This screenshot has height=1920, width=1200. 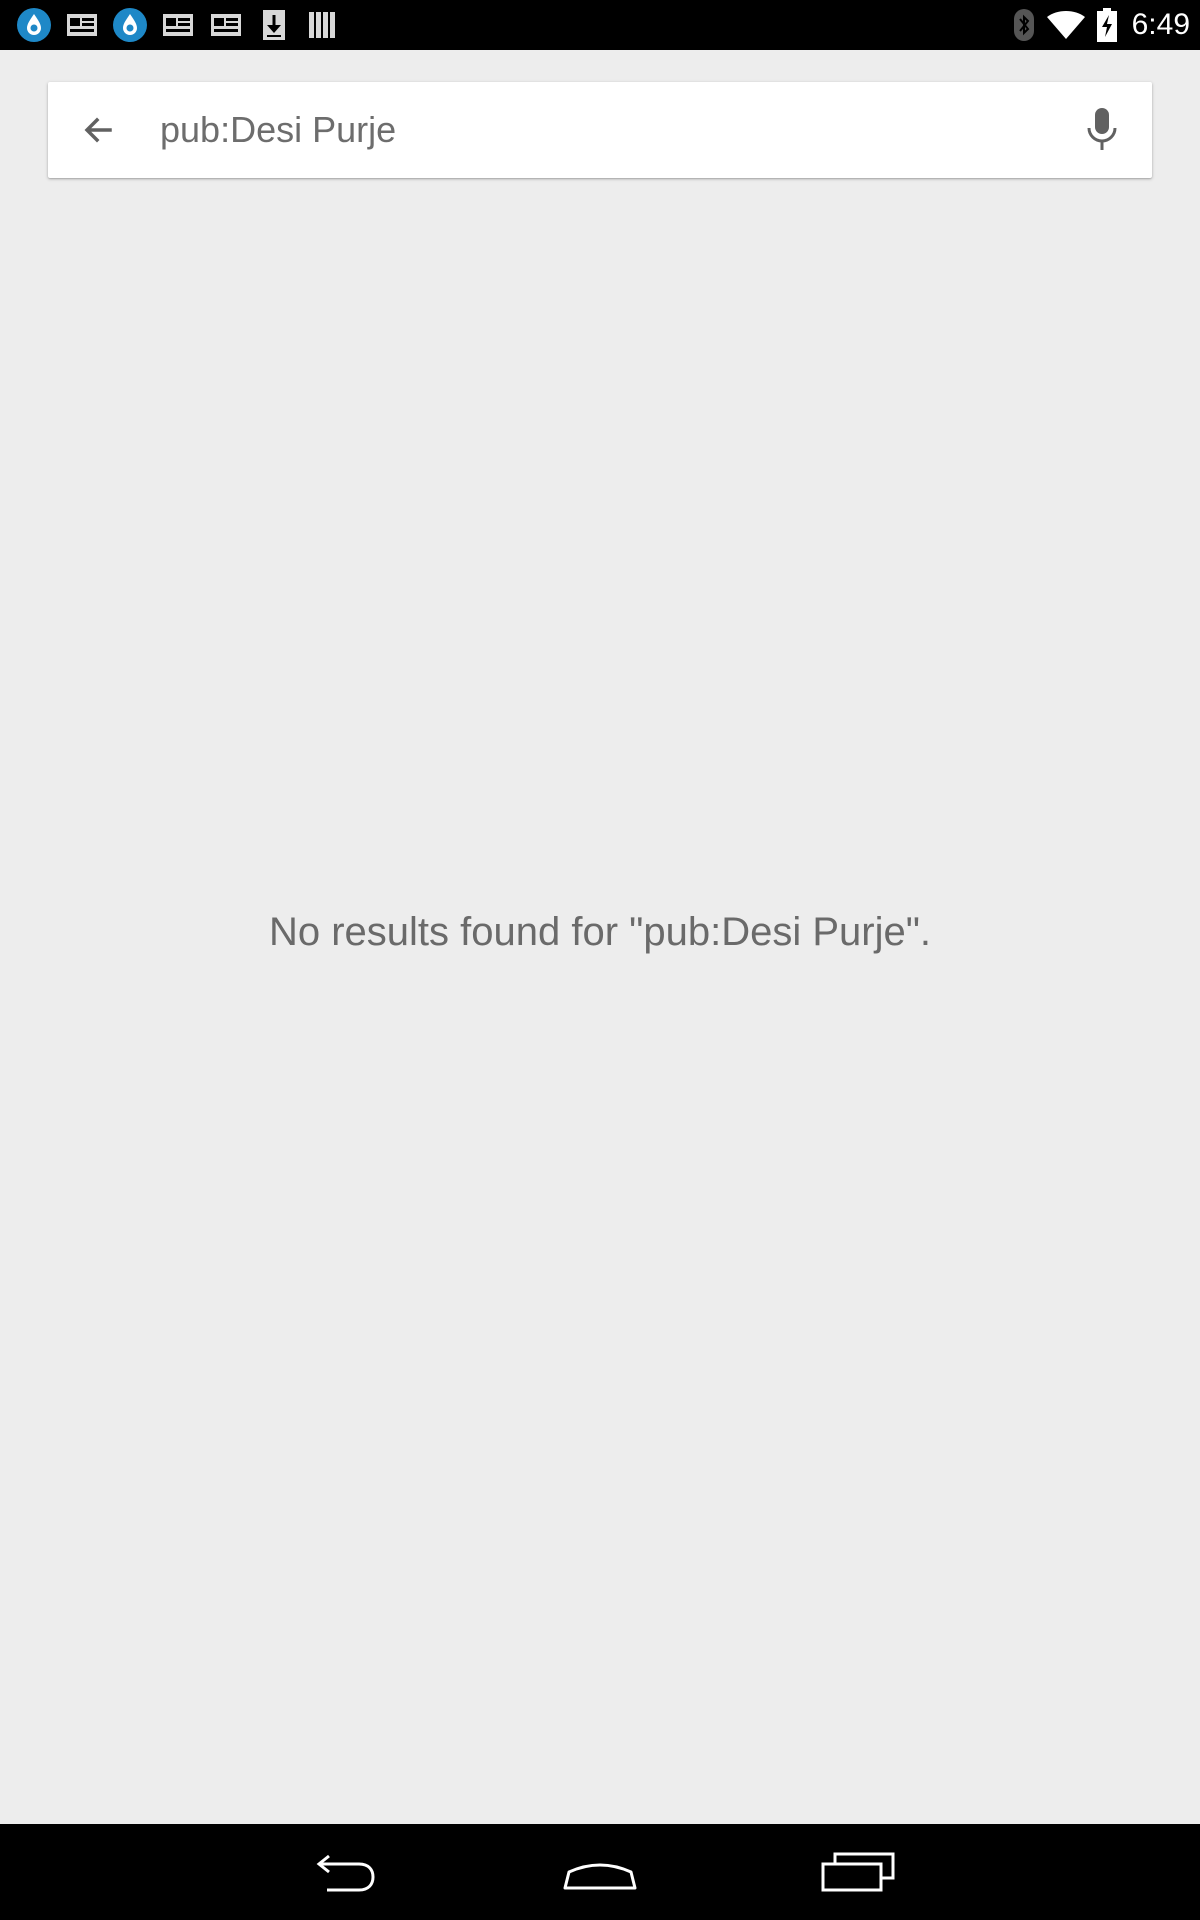 What do you see at coordinates (600, 1876) in the screenshot?
I see `home-icon` at bounding box center [600, 1876].